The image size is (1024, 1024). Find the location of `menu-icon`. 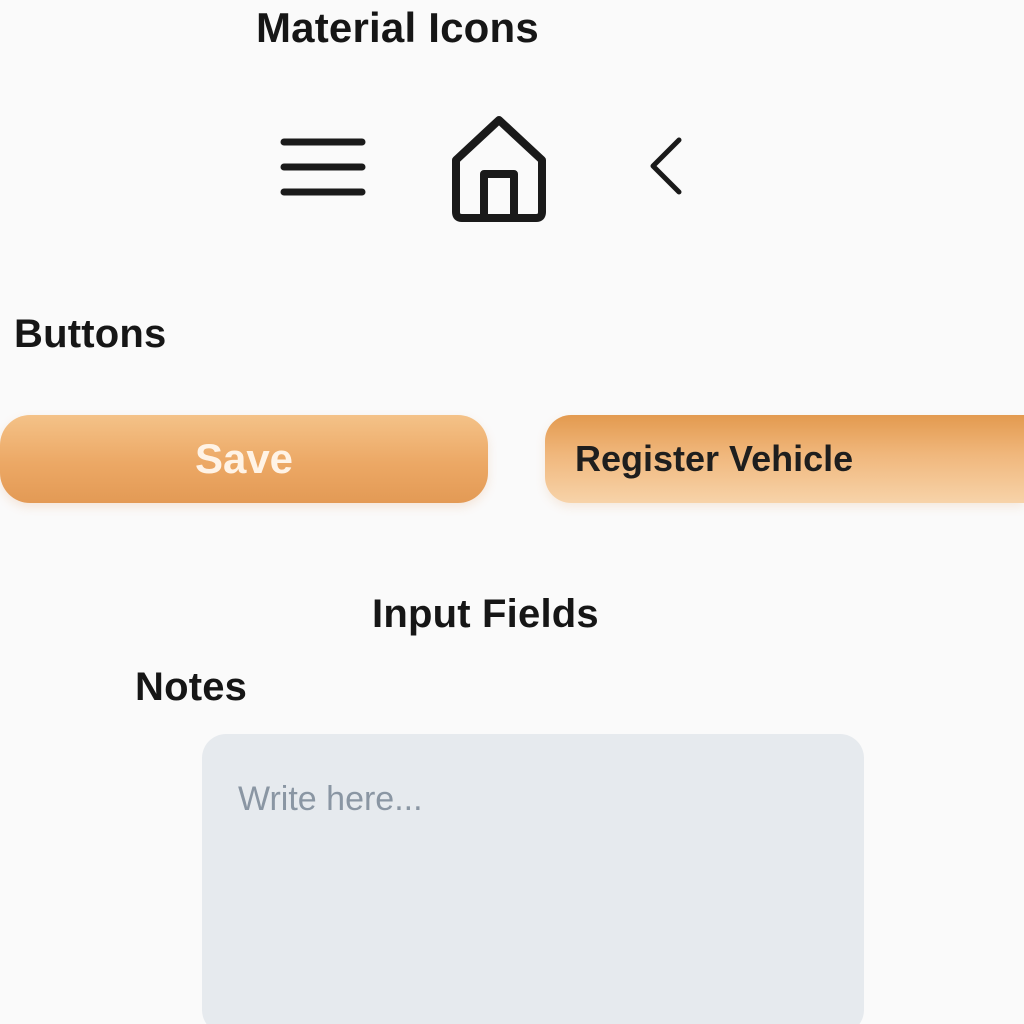

menu-icon is located at coordinates (323, 168).